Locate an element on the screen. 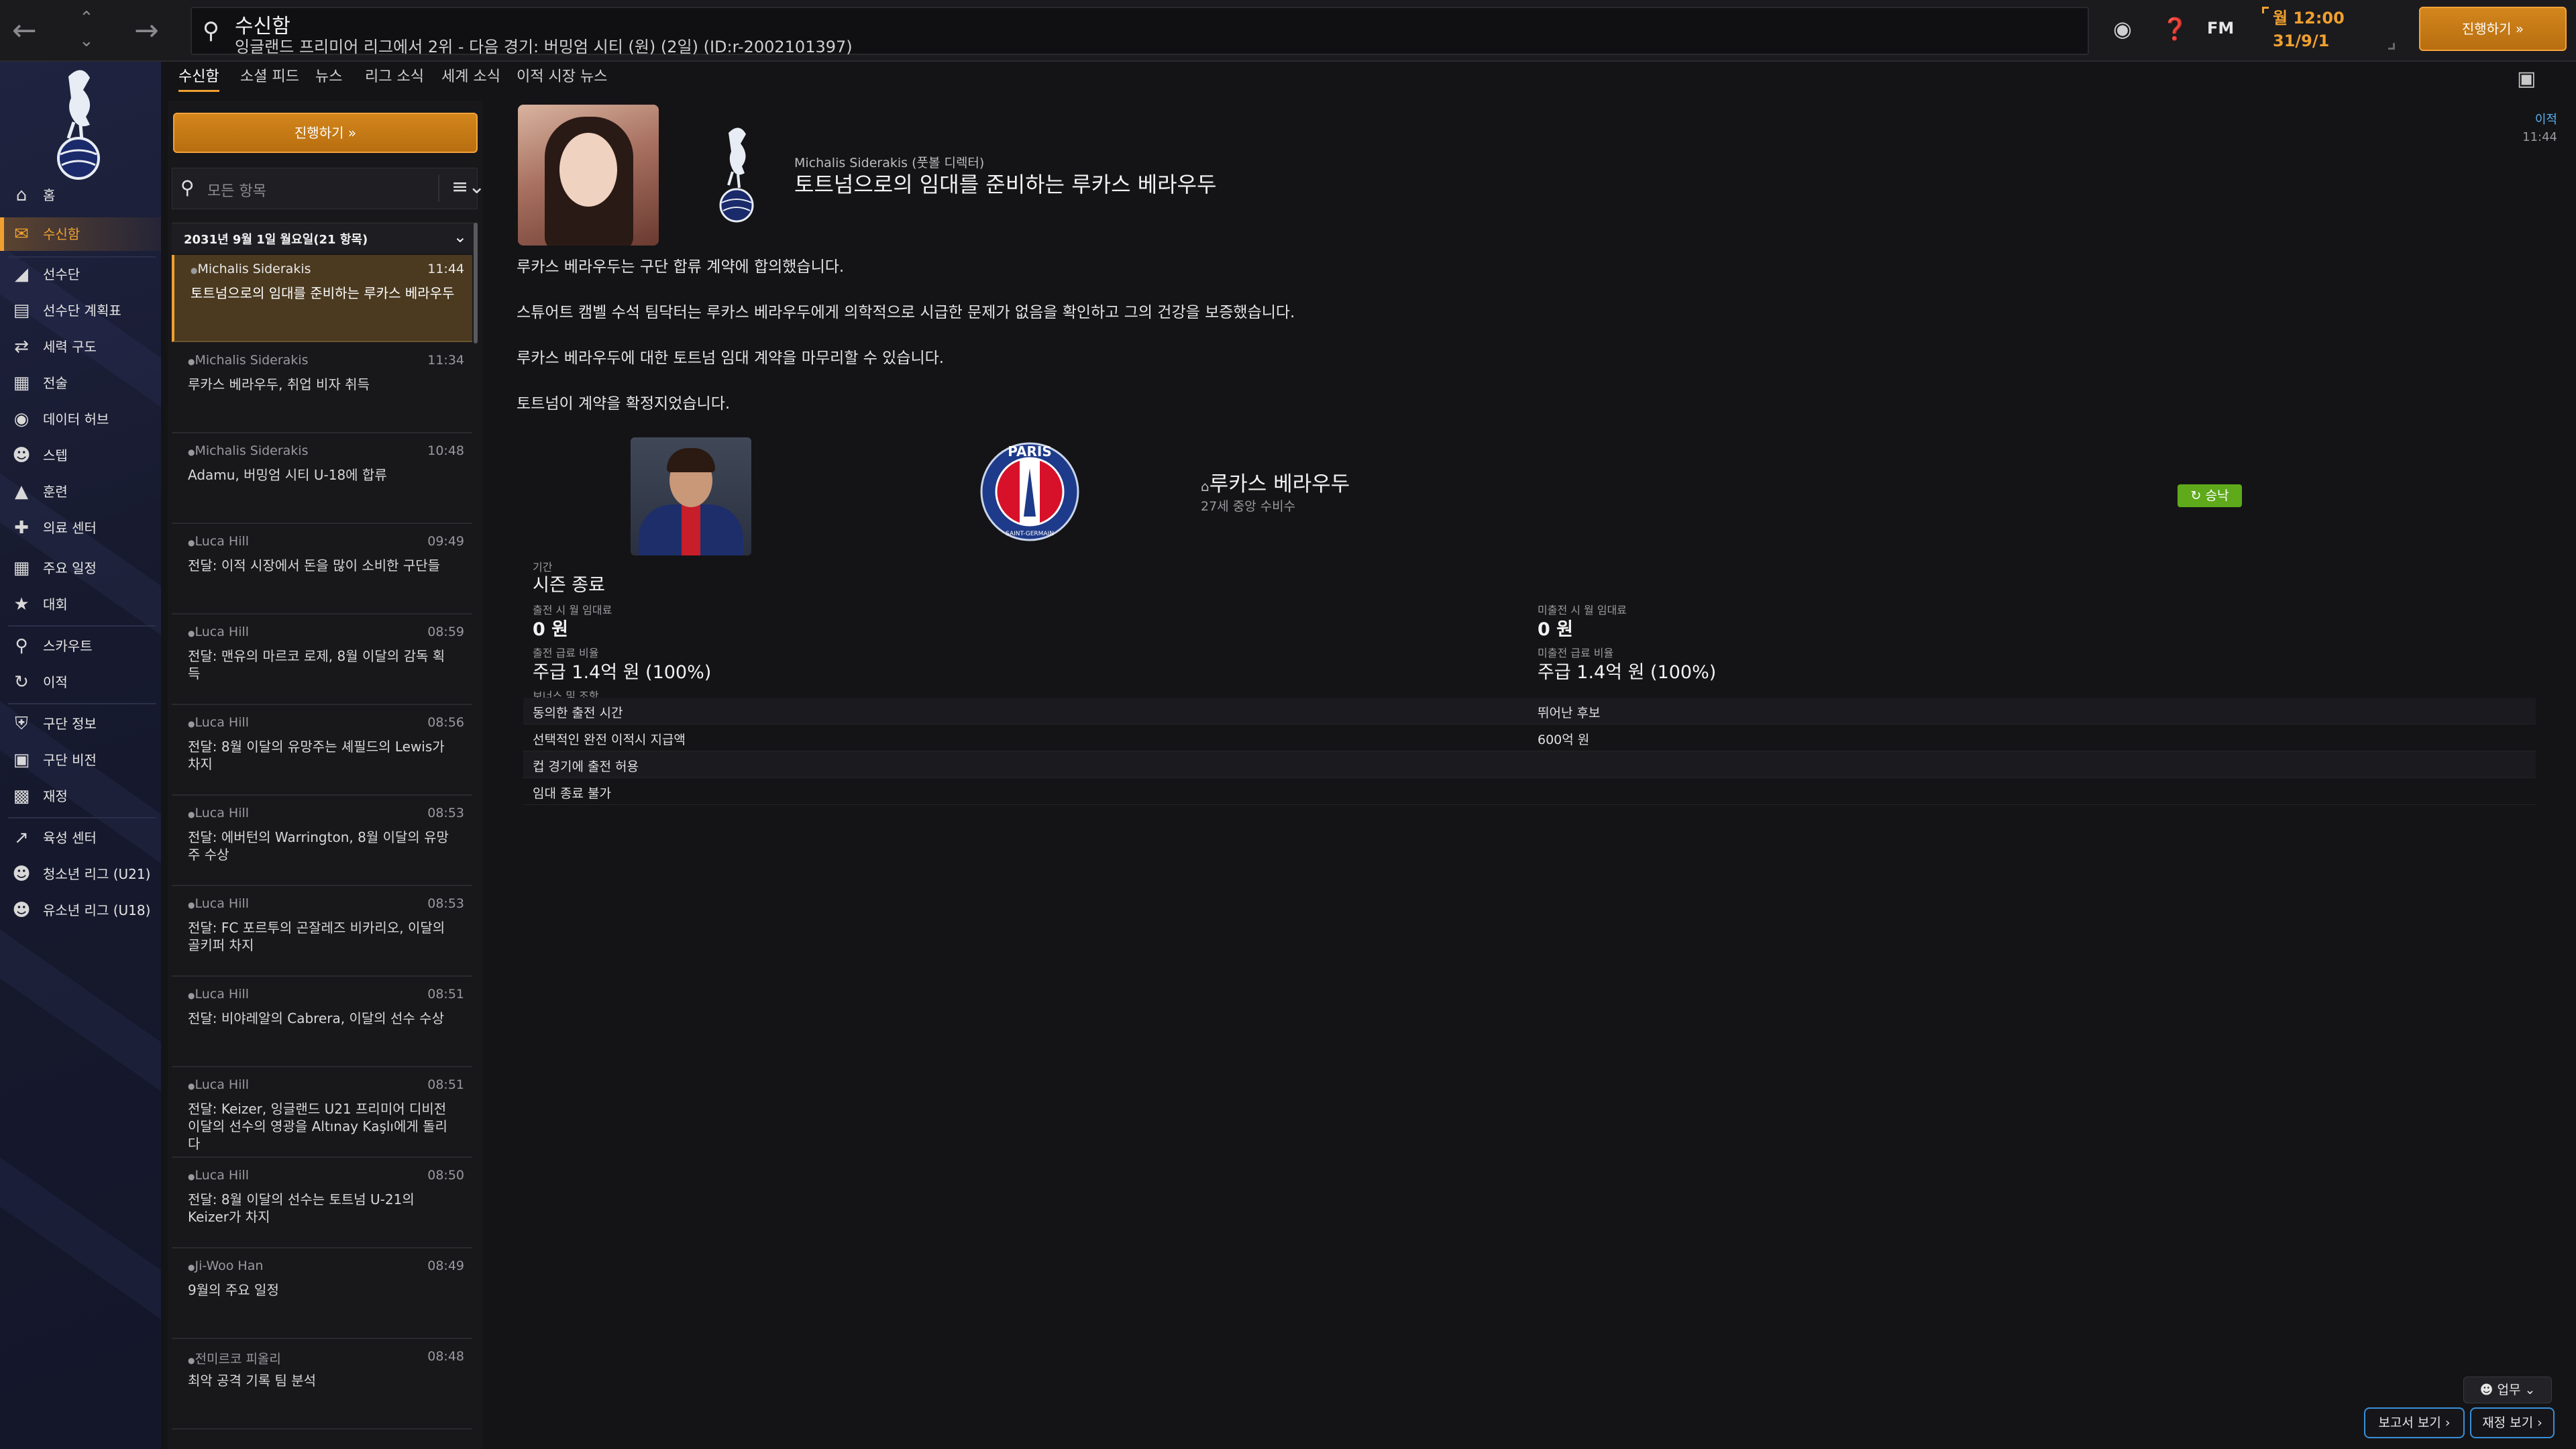  message-time: 08:49 is located at coordinates (445, 1265).